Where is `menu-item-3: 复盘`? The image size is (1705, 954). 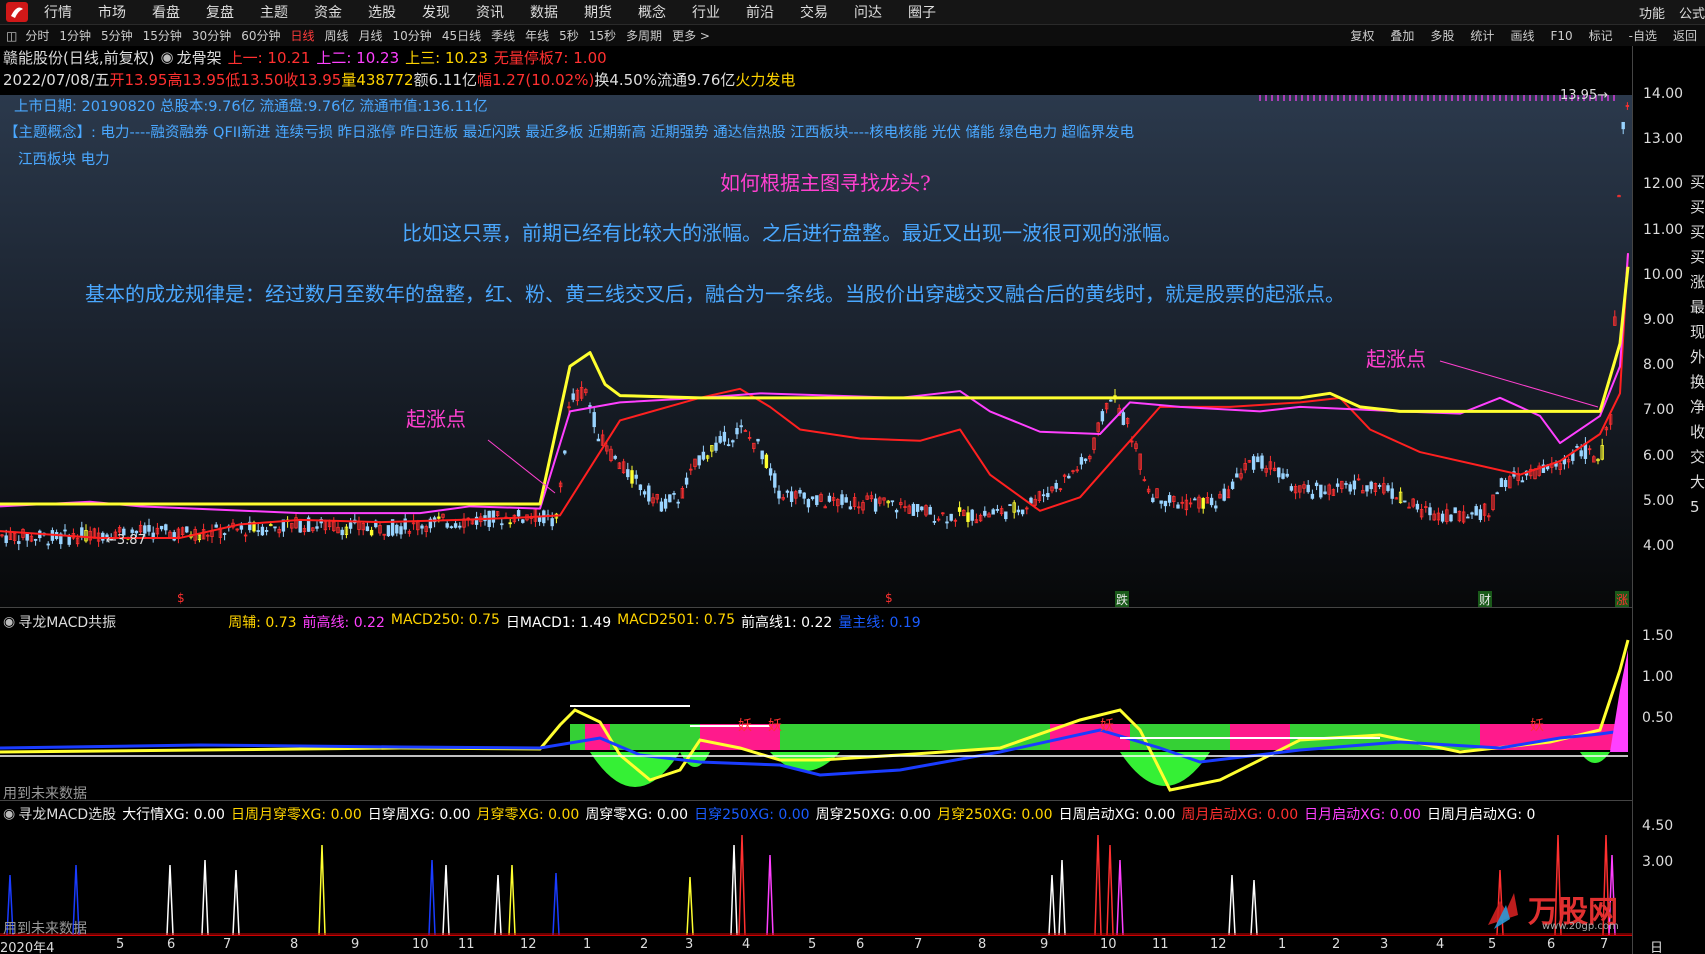 menu-item-3: 复盘 is located at coordinates (220, 12).